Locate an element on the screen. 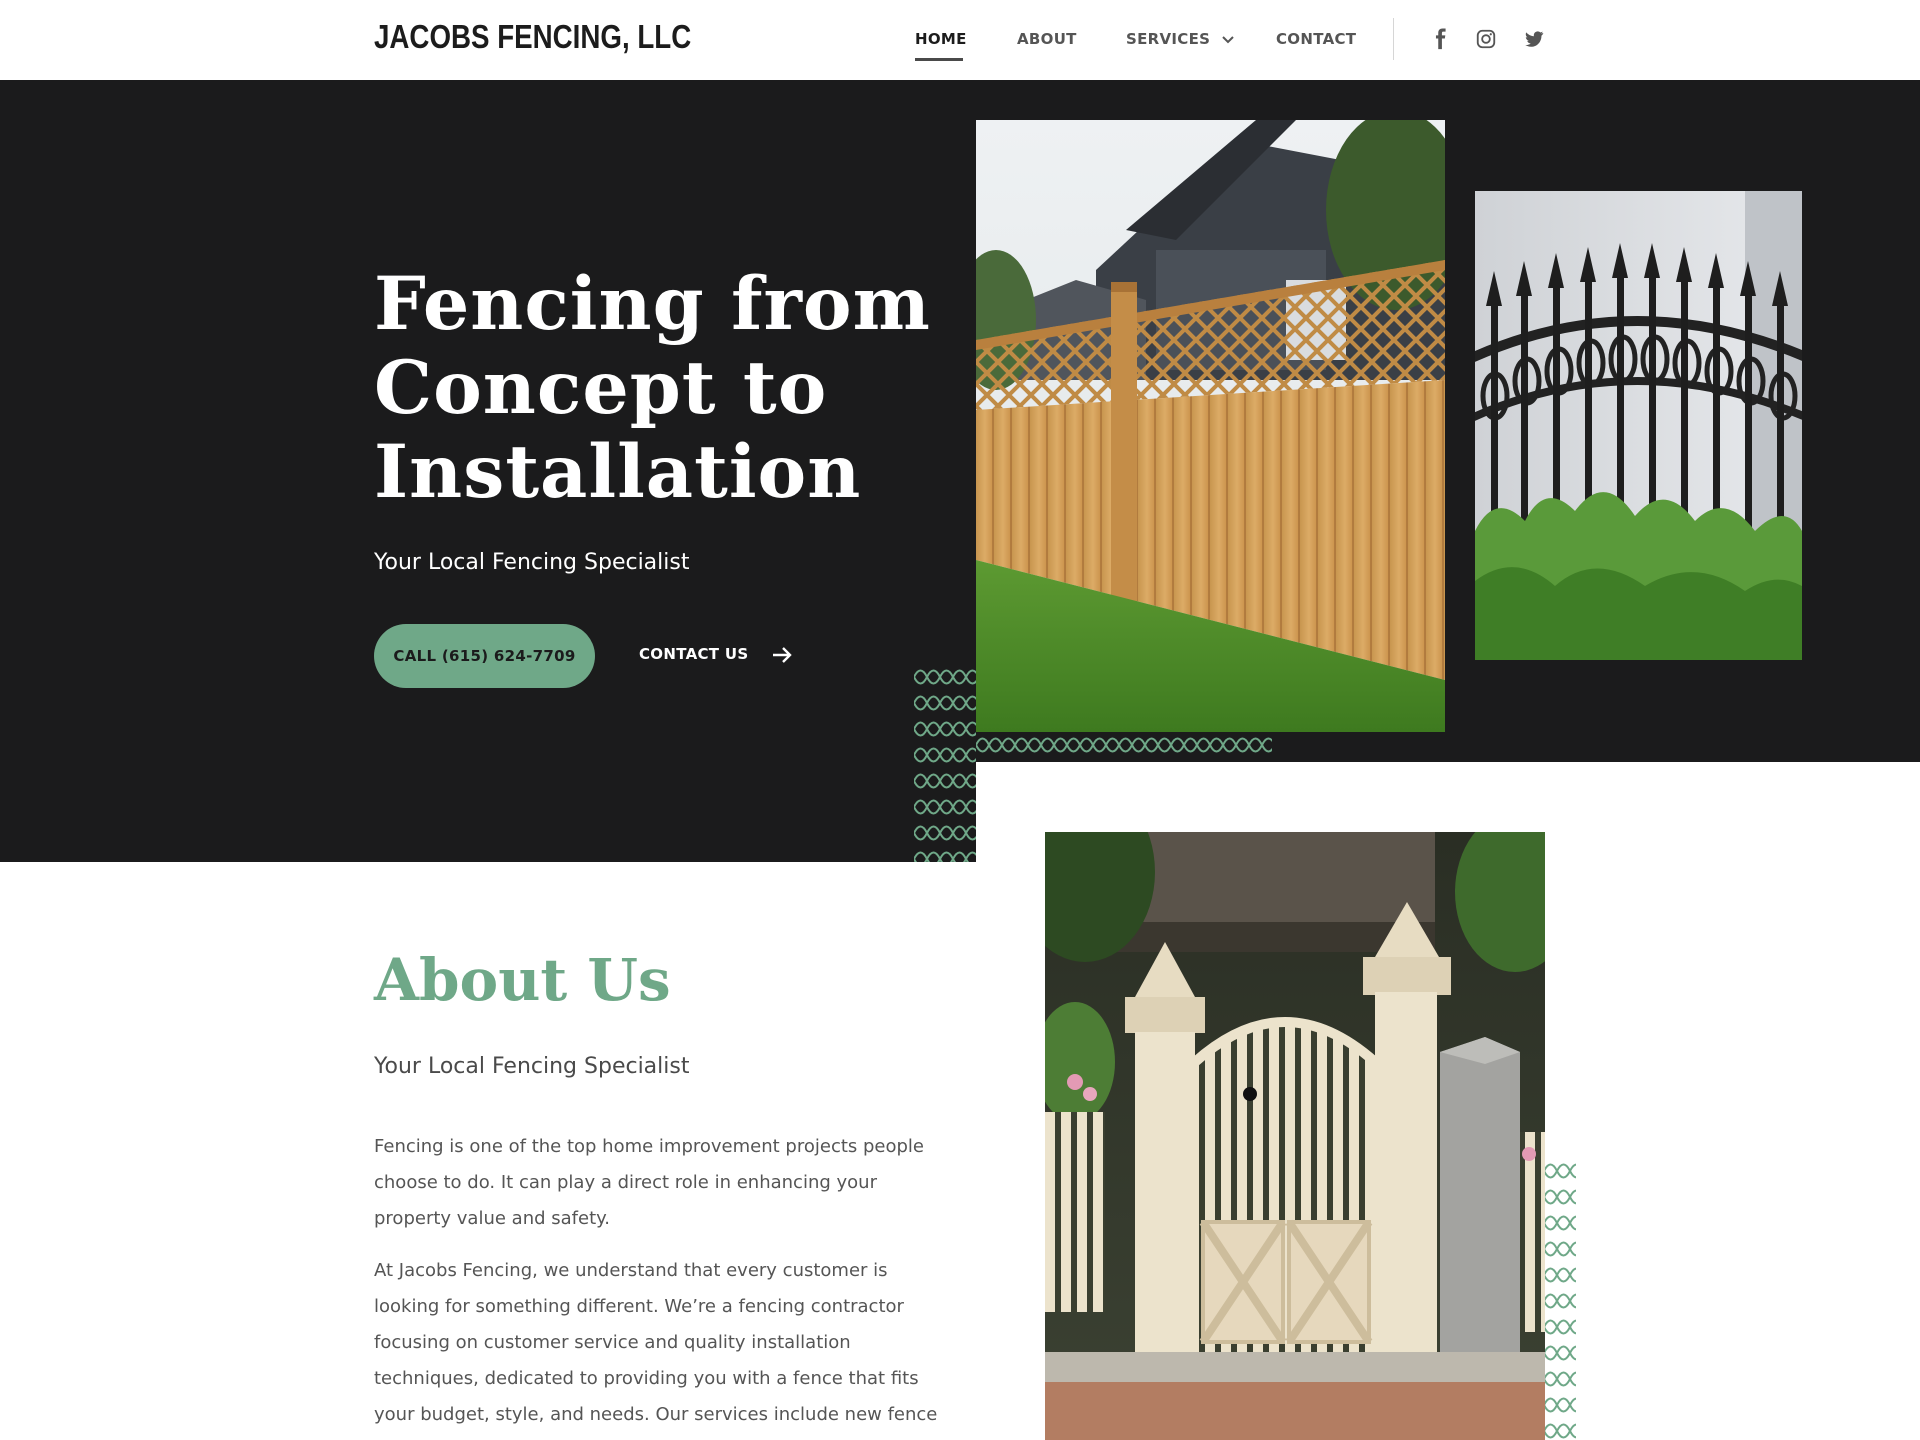  hero-subtitle: Your Local Fencing Specialist is located at coordinates (532, 562).